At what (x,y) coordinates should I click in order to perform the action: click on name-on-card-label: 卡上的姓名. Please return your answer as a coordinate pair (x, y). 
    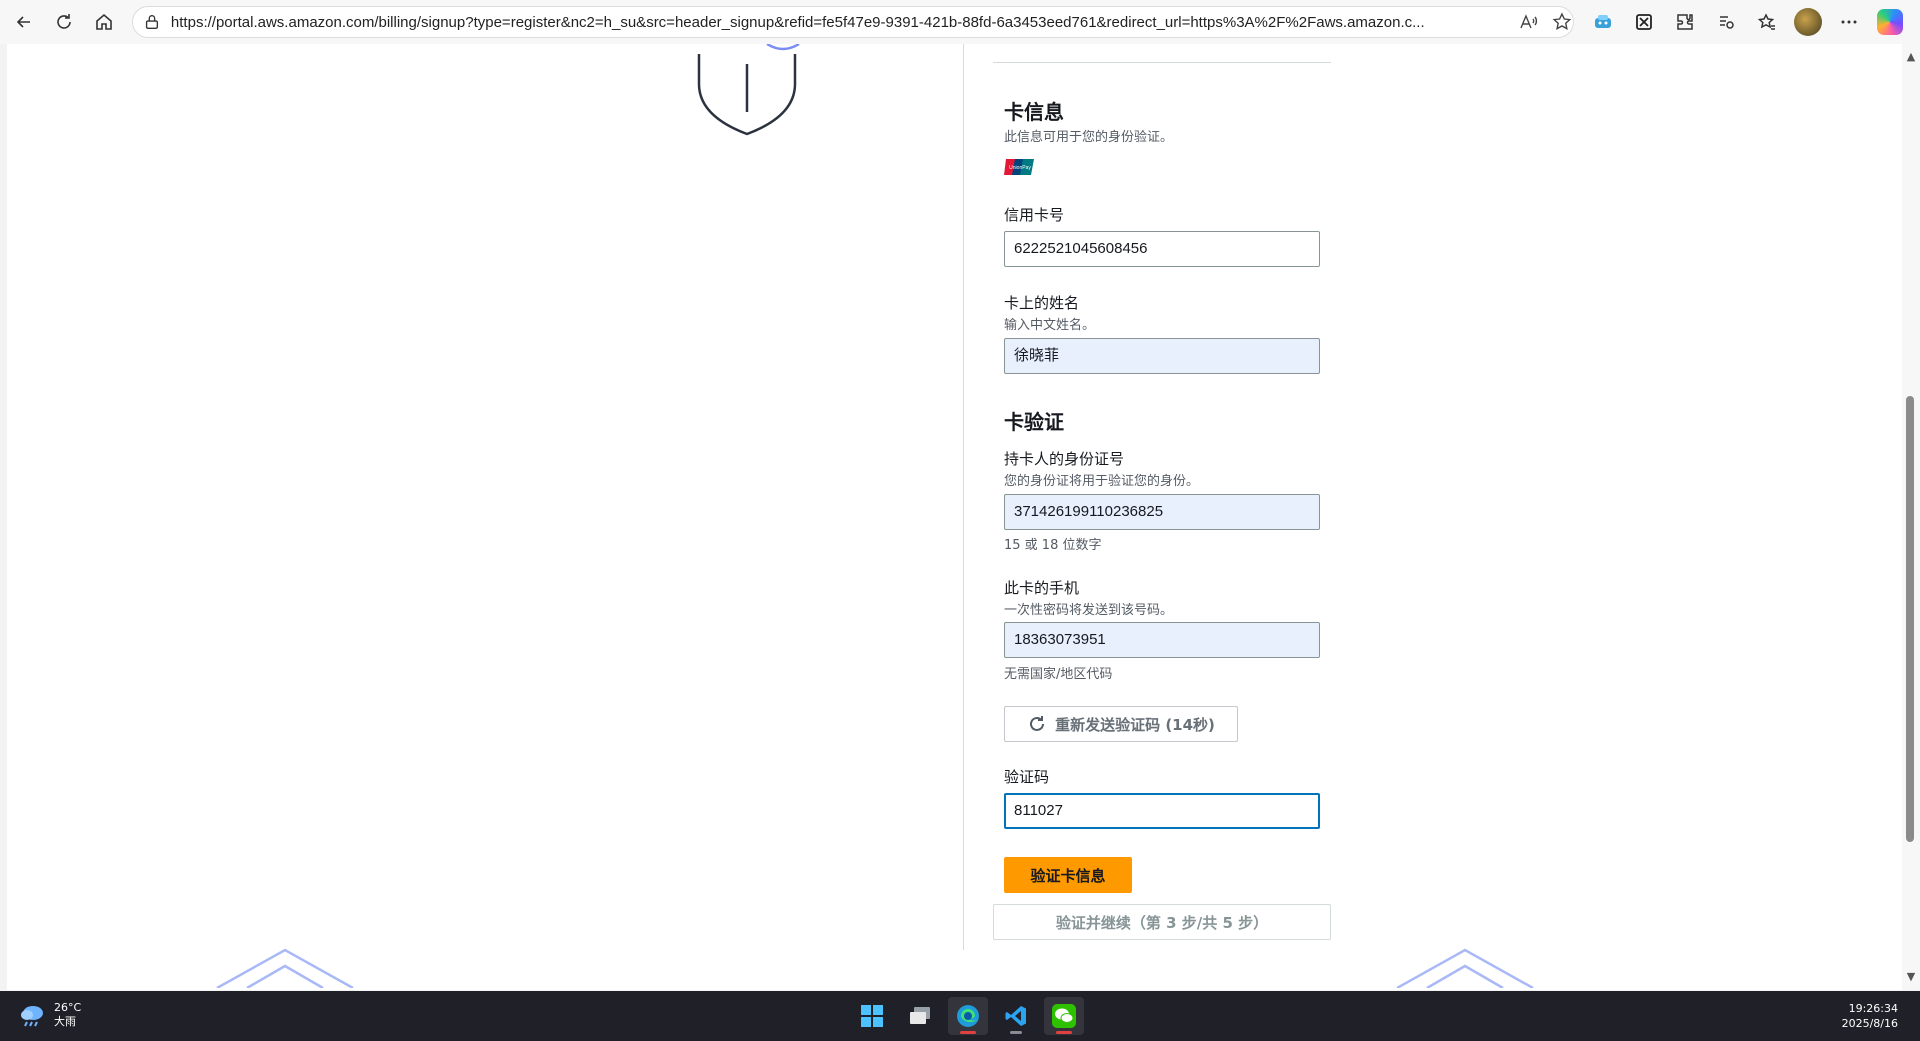
    Looking at the image, I should click on (1042, 303).